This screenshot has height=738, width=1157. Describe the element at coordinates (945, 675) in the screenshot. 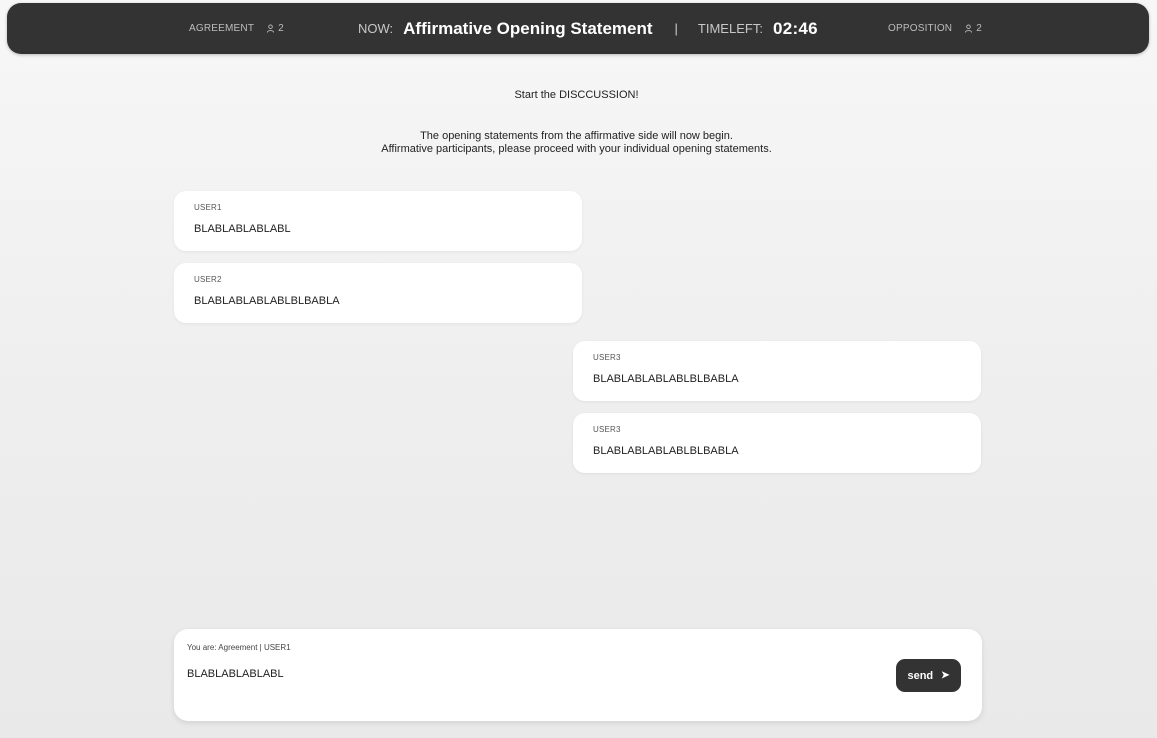

I see `send-arrow-icon: ➤` at that location.